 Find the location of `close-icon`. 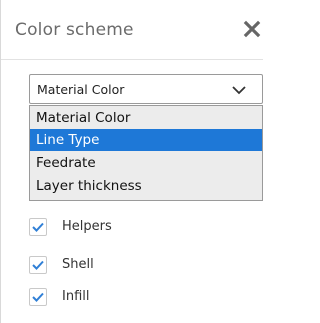

close-icon is located at coordinates (253, 29).